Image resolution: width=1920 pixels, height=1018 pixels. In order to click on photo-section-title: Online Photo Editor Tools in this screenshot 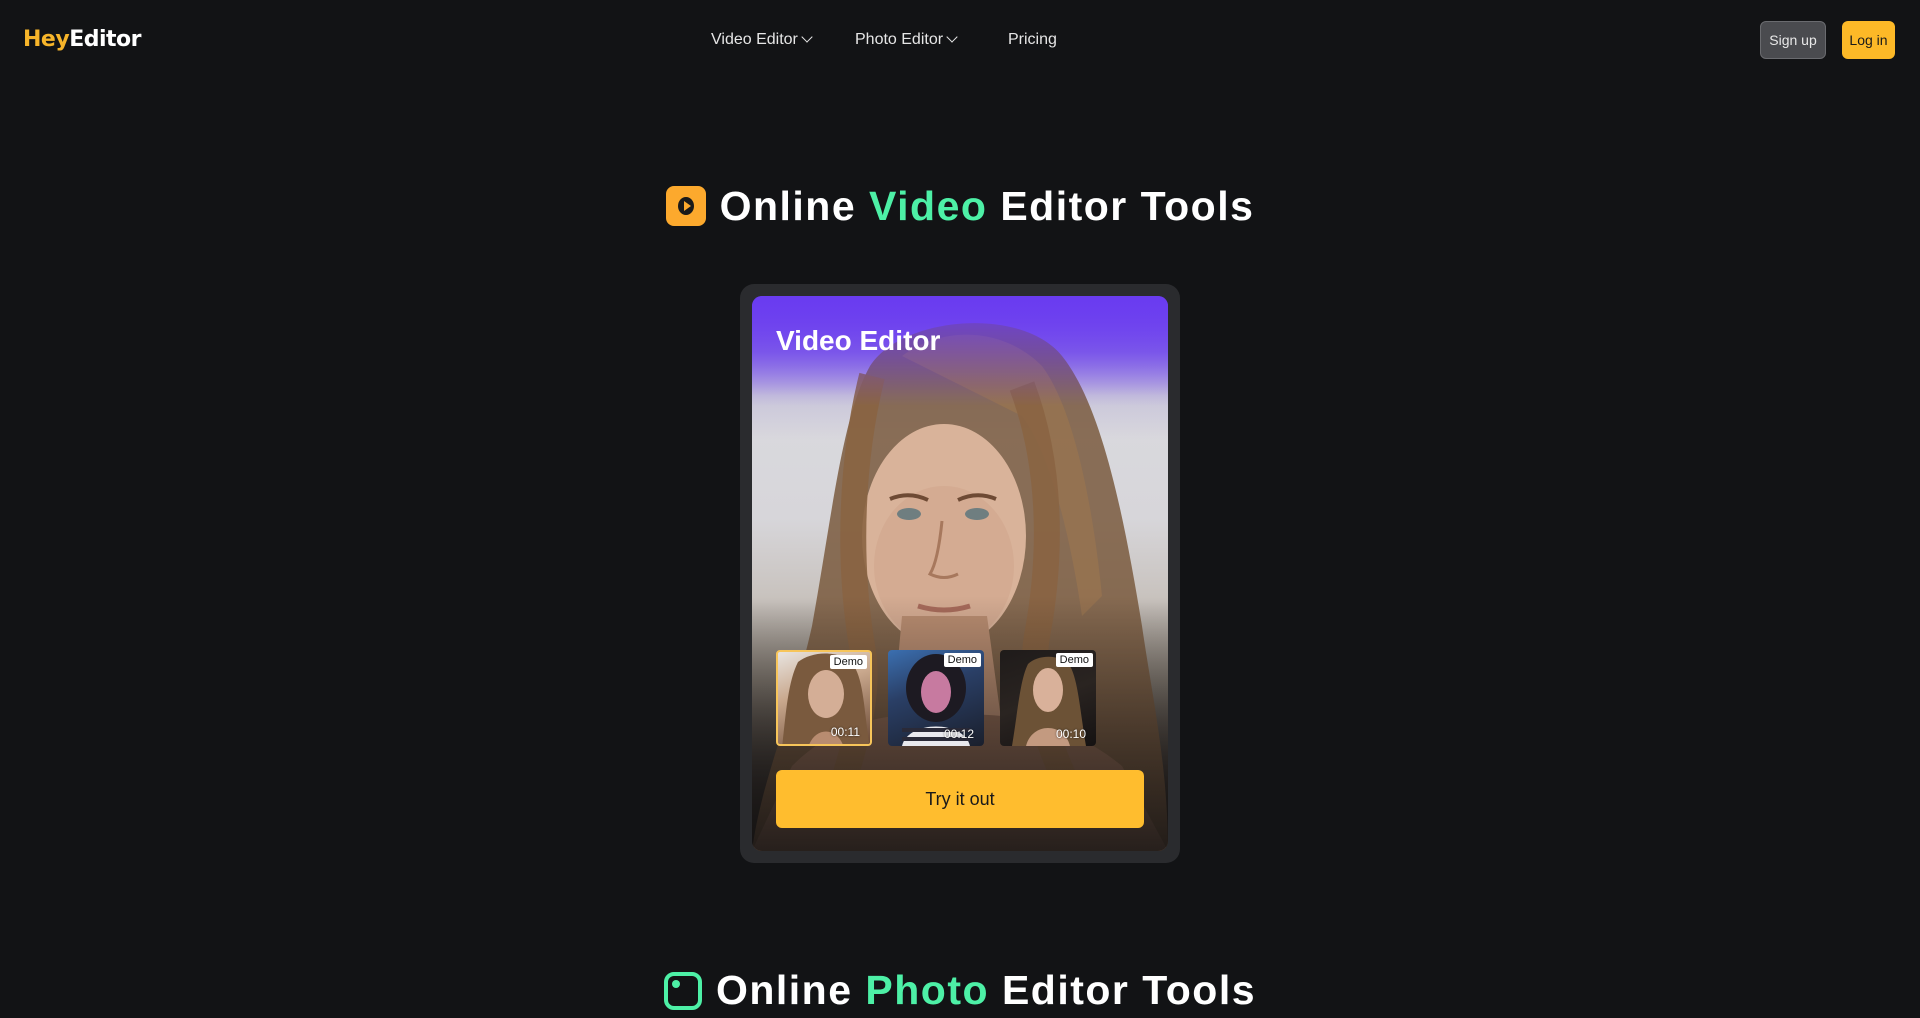, I will do `click(960, 990)`.